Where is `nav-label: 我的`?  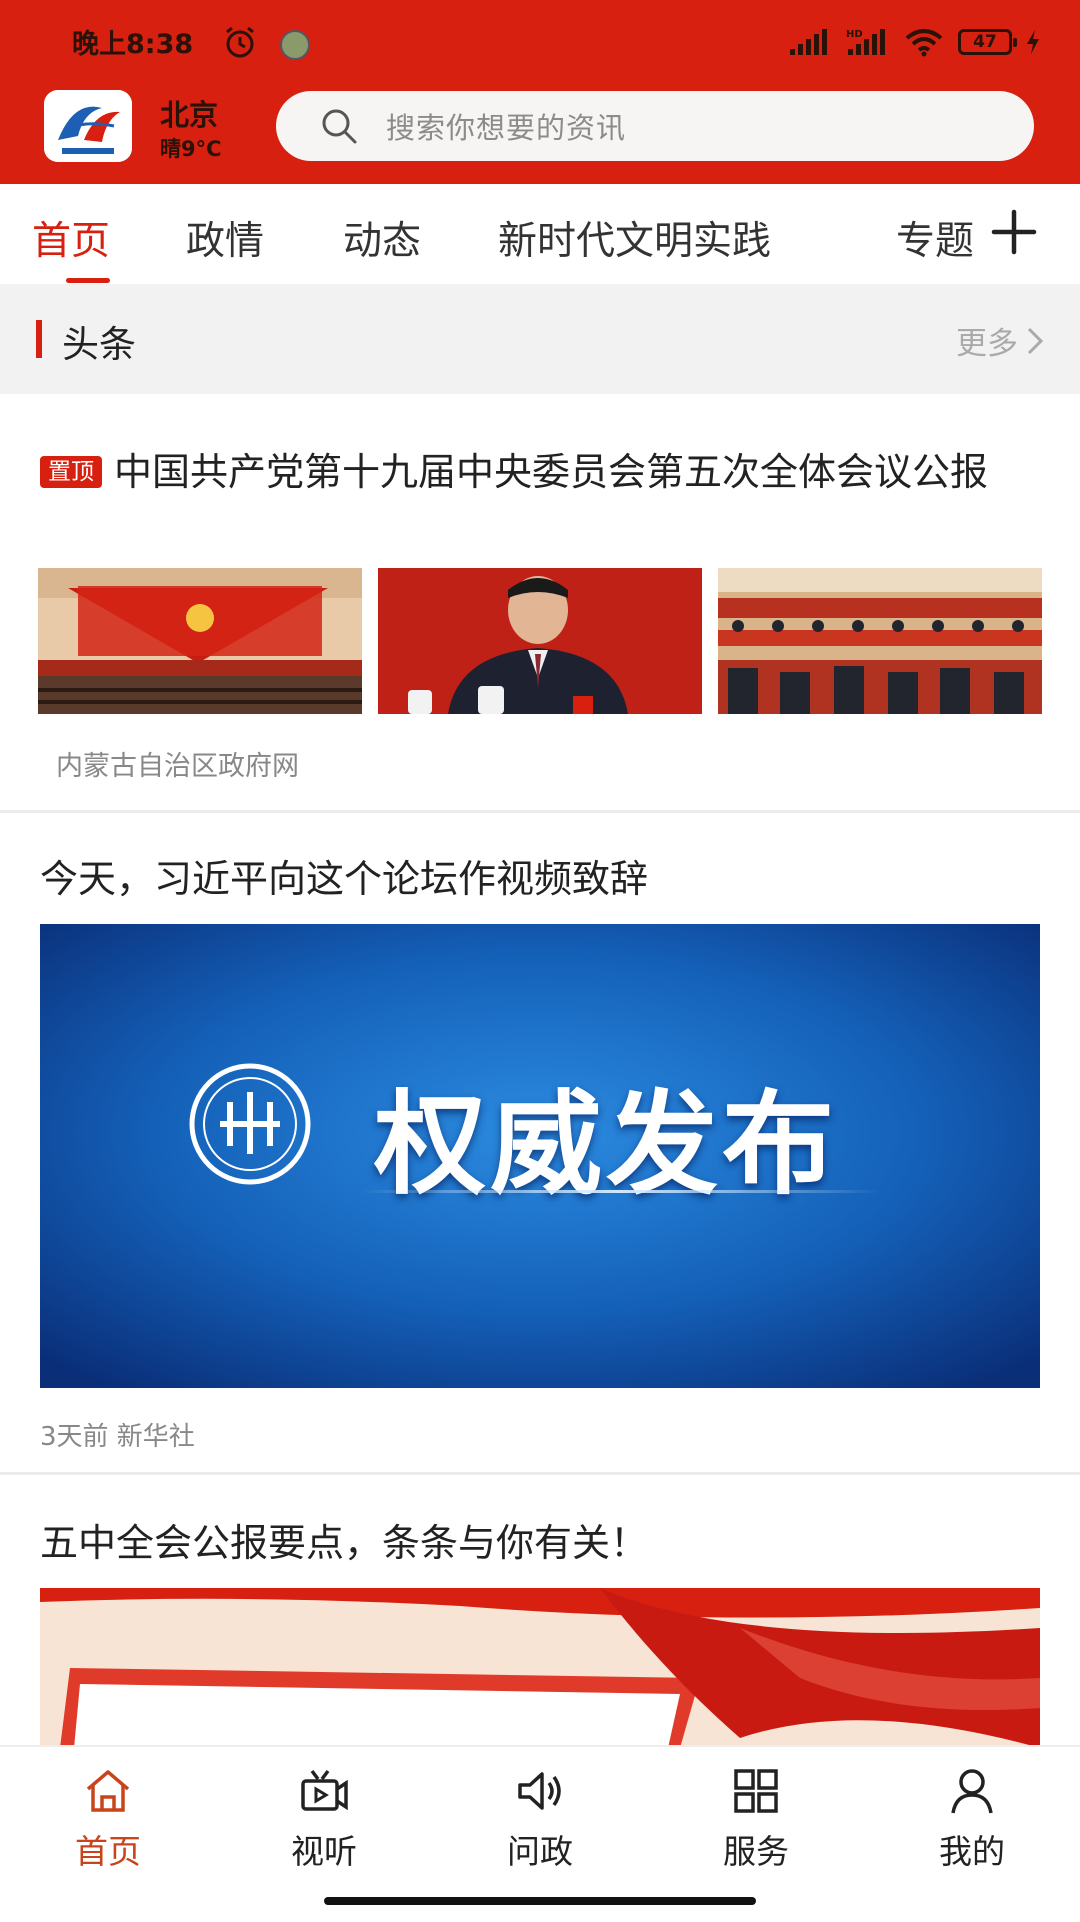
nav-label: 我的 is located at coordinates (972, 1851).